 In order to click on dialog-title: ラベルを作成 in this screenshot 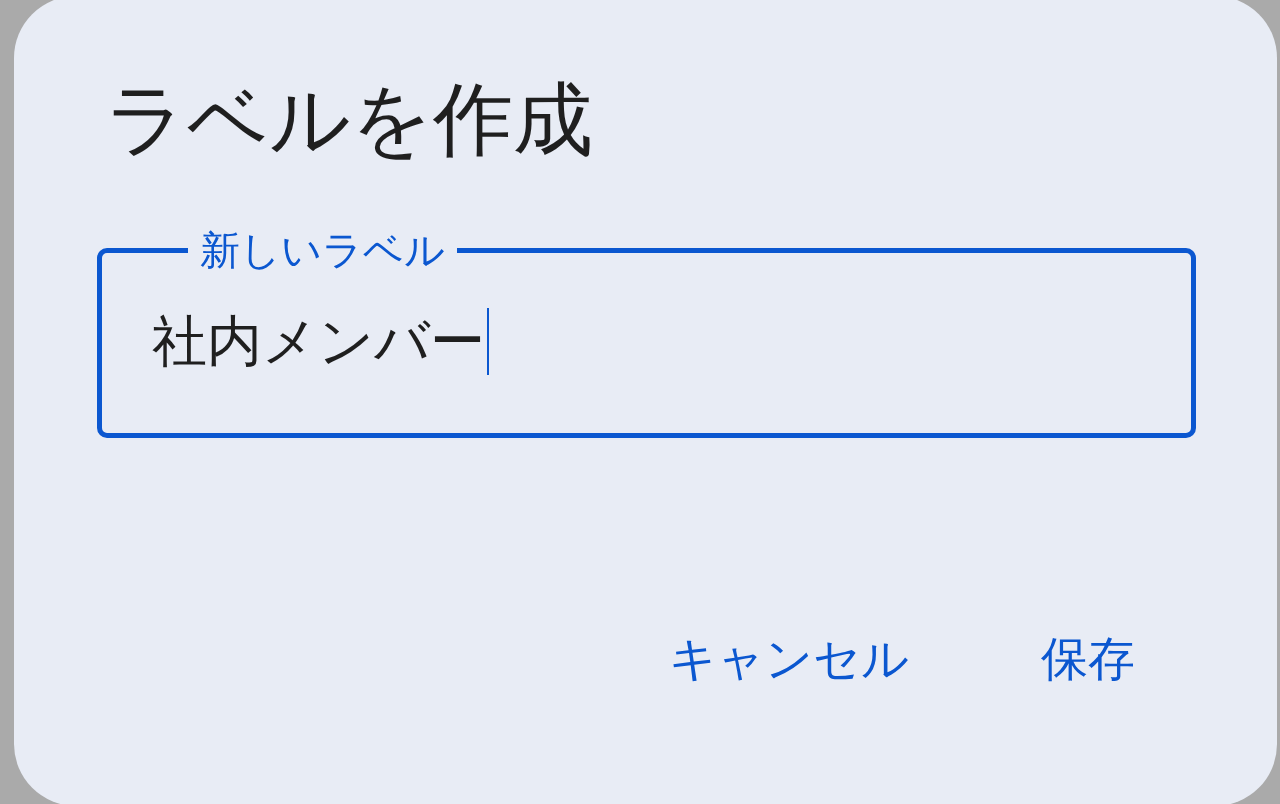, I will do `click(349, 120)`.